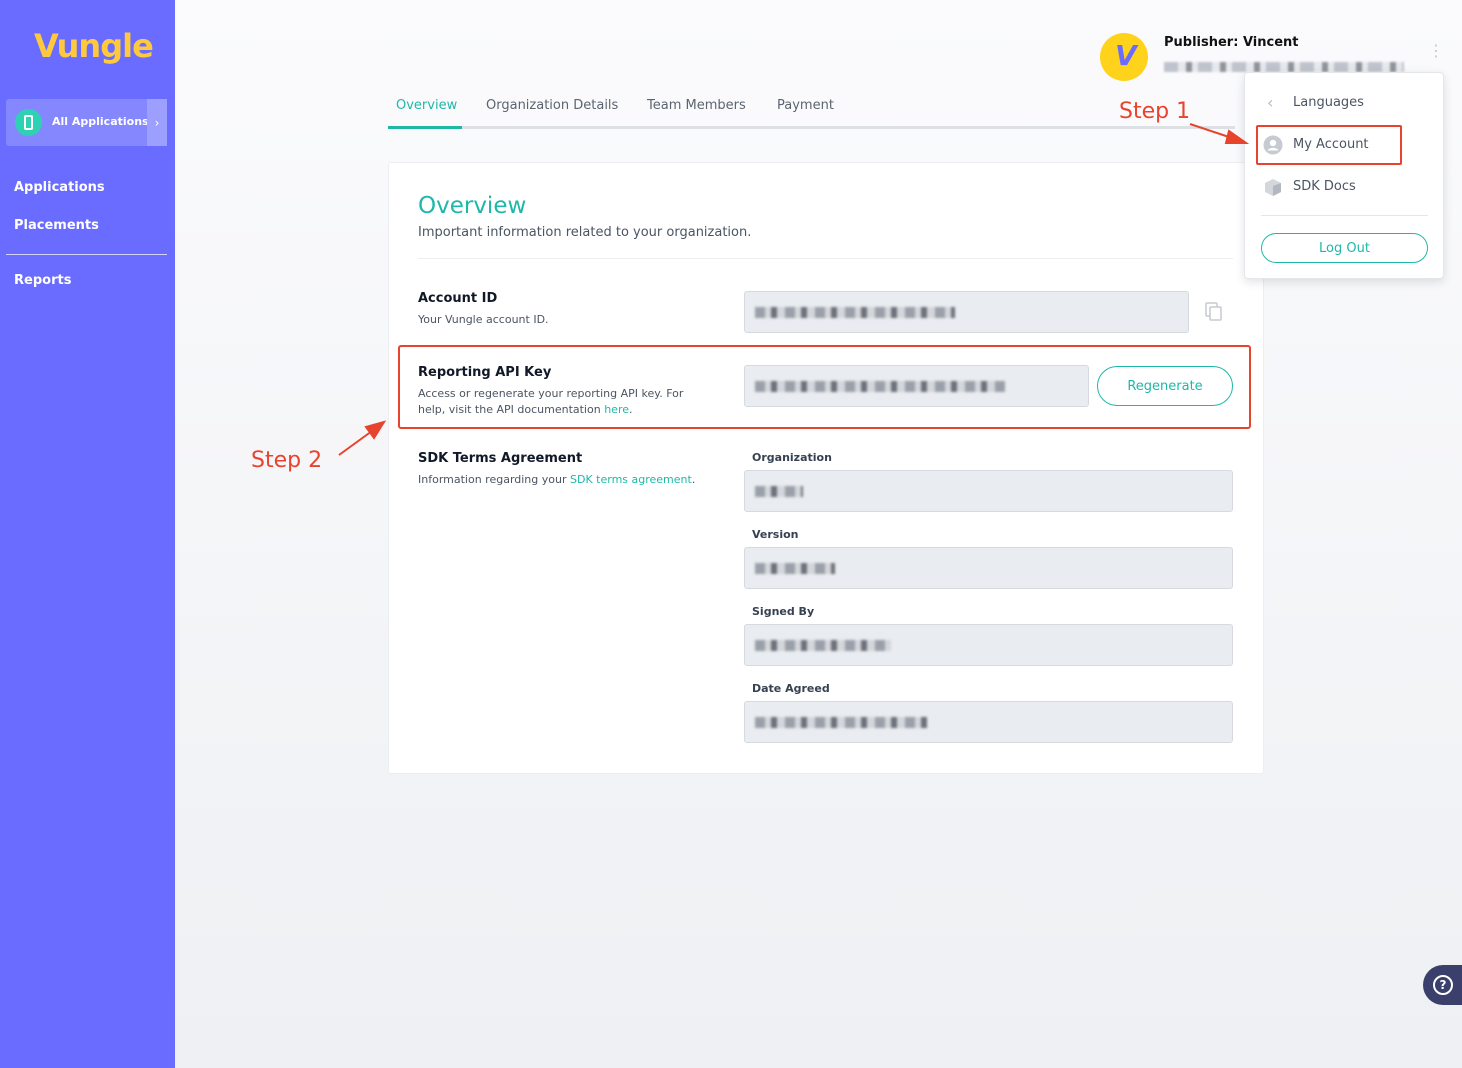  I want to click on sidebar-item-placements: Placements, so click(56, 225).